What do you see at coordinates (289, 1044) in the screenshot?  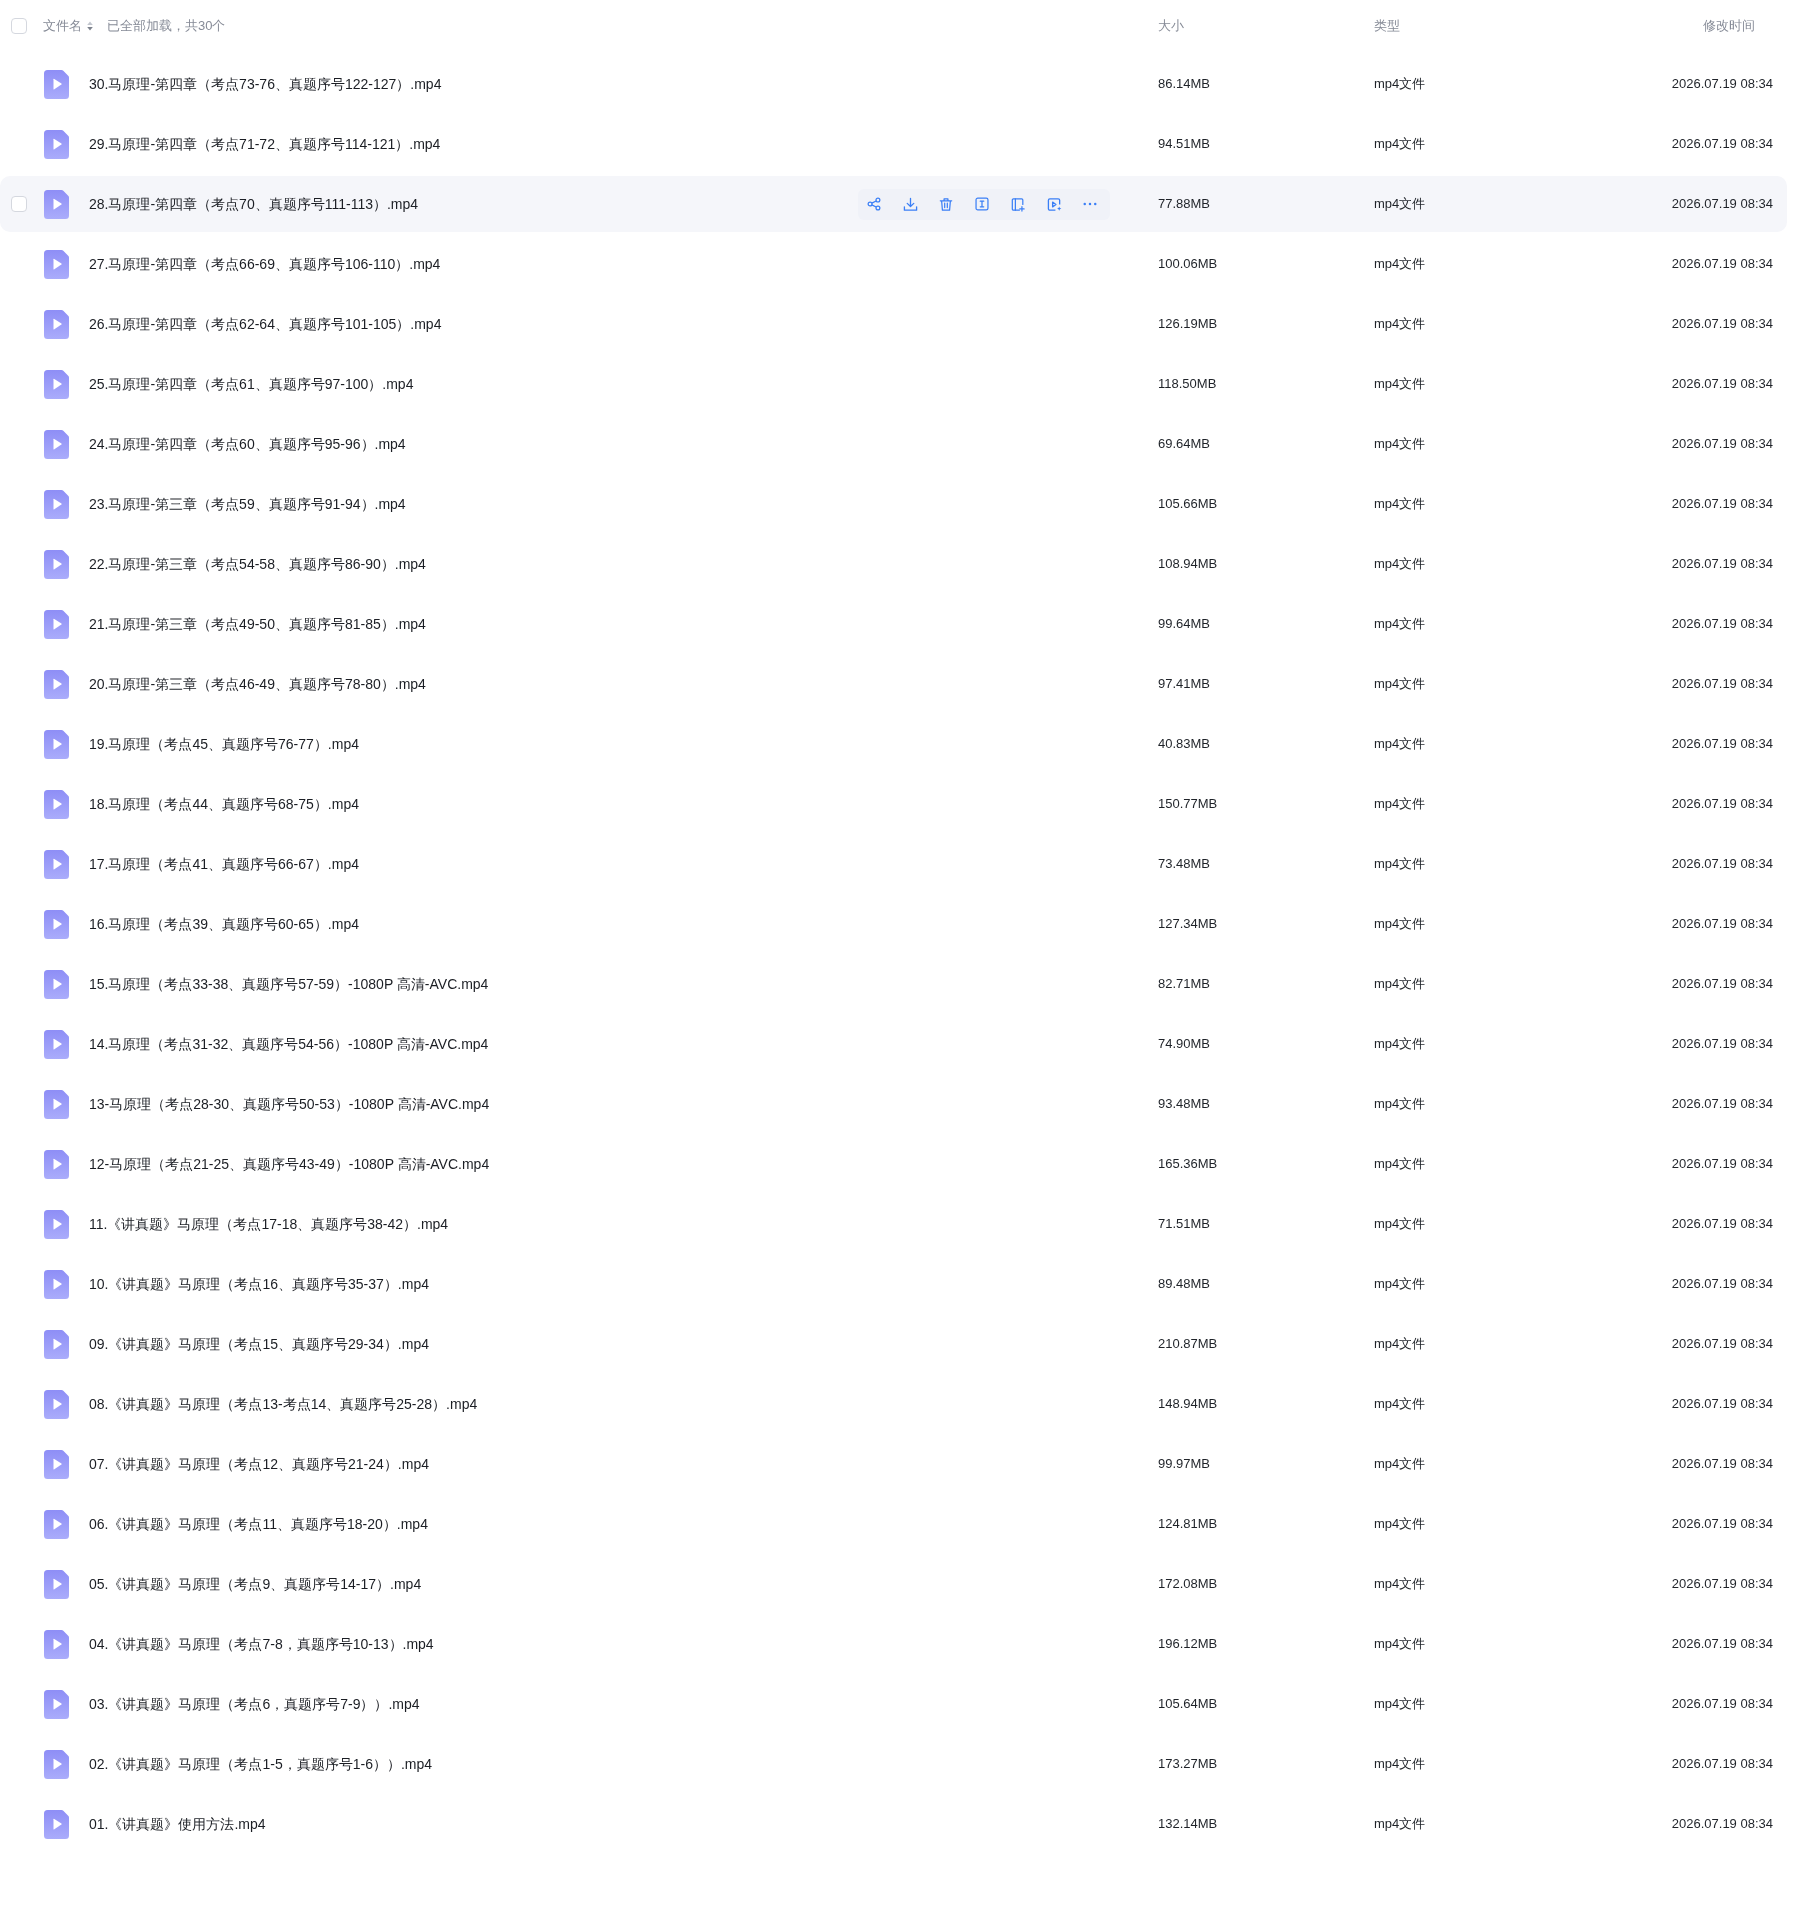 I see `file-name: 14.马原理（考点31-32、真题序号54-56）-1080P 高清-AVC.mp4` at bounding box center [289, 1044].